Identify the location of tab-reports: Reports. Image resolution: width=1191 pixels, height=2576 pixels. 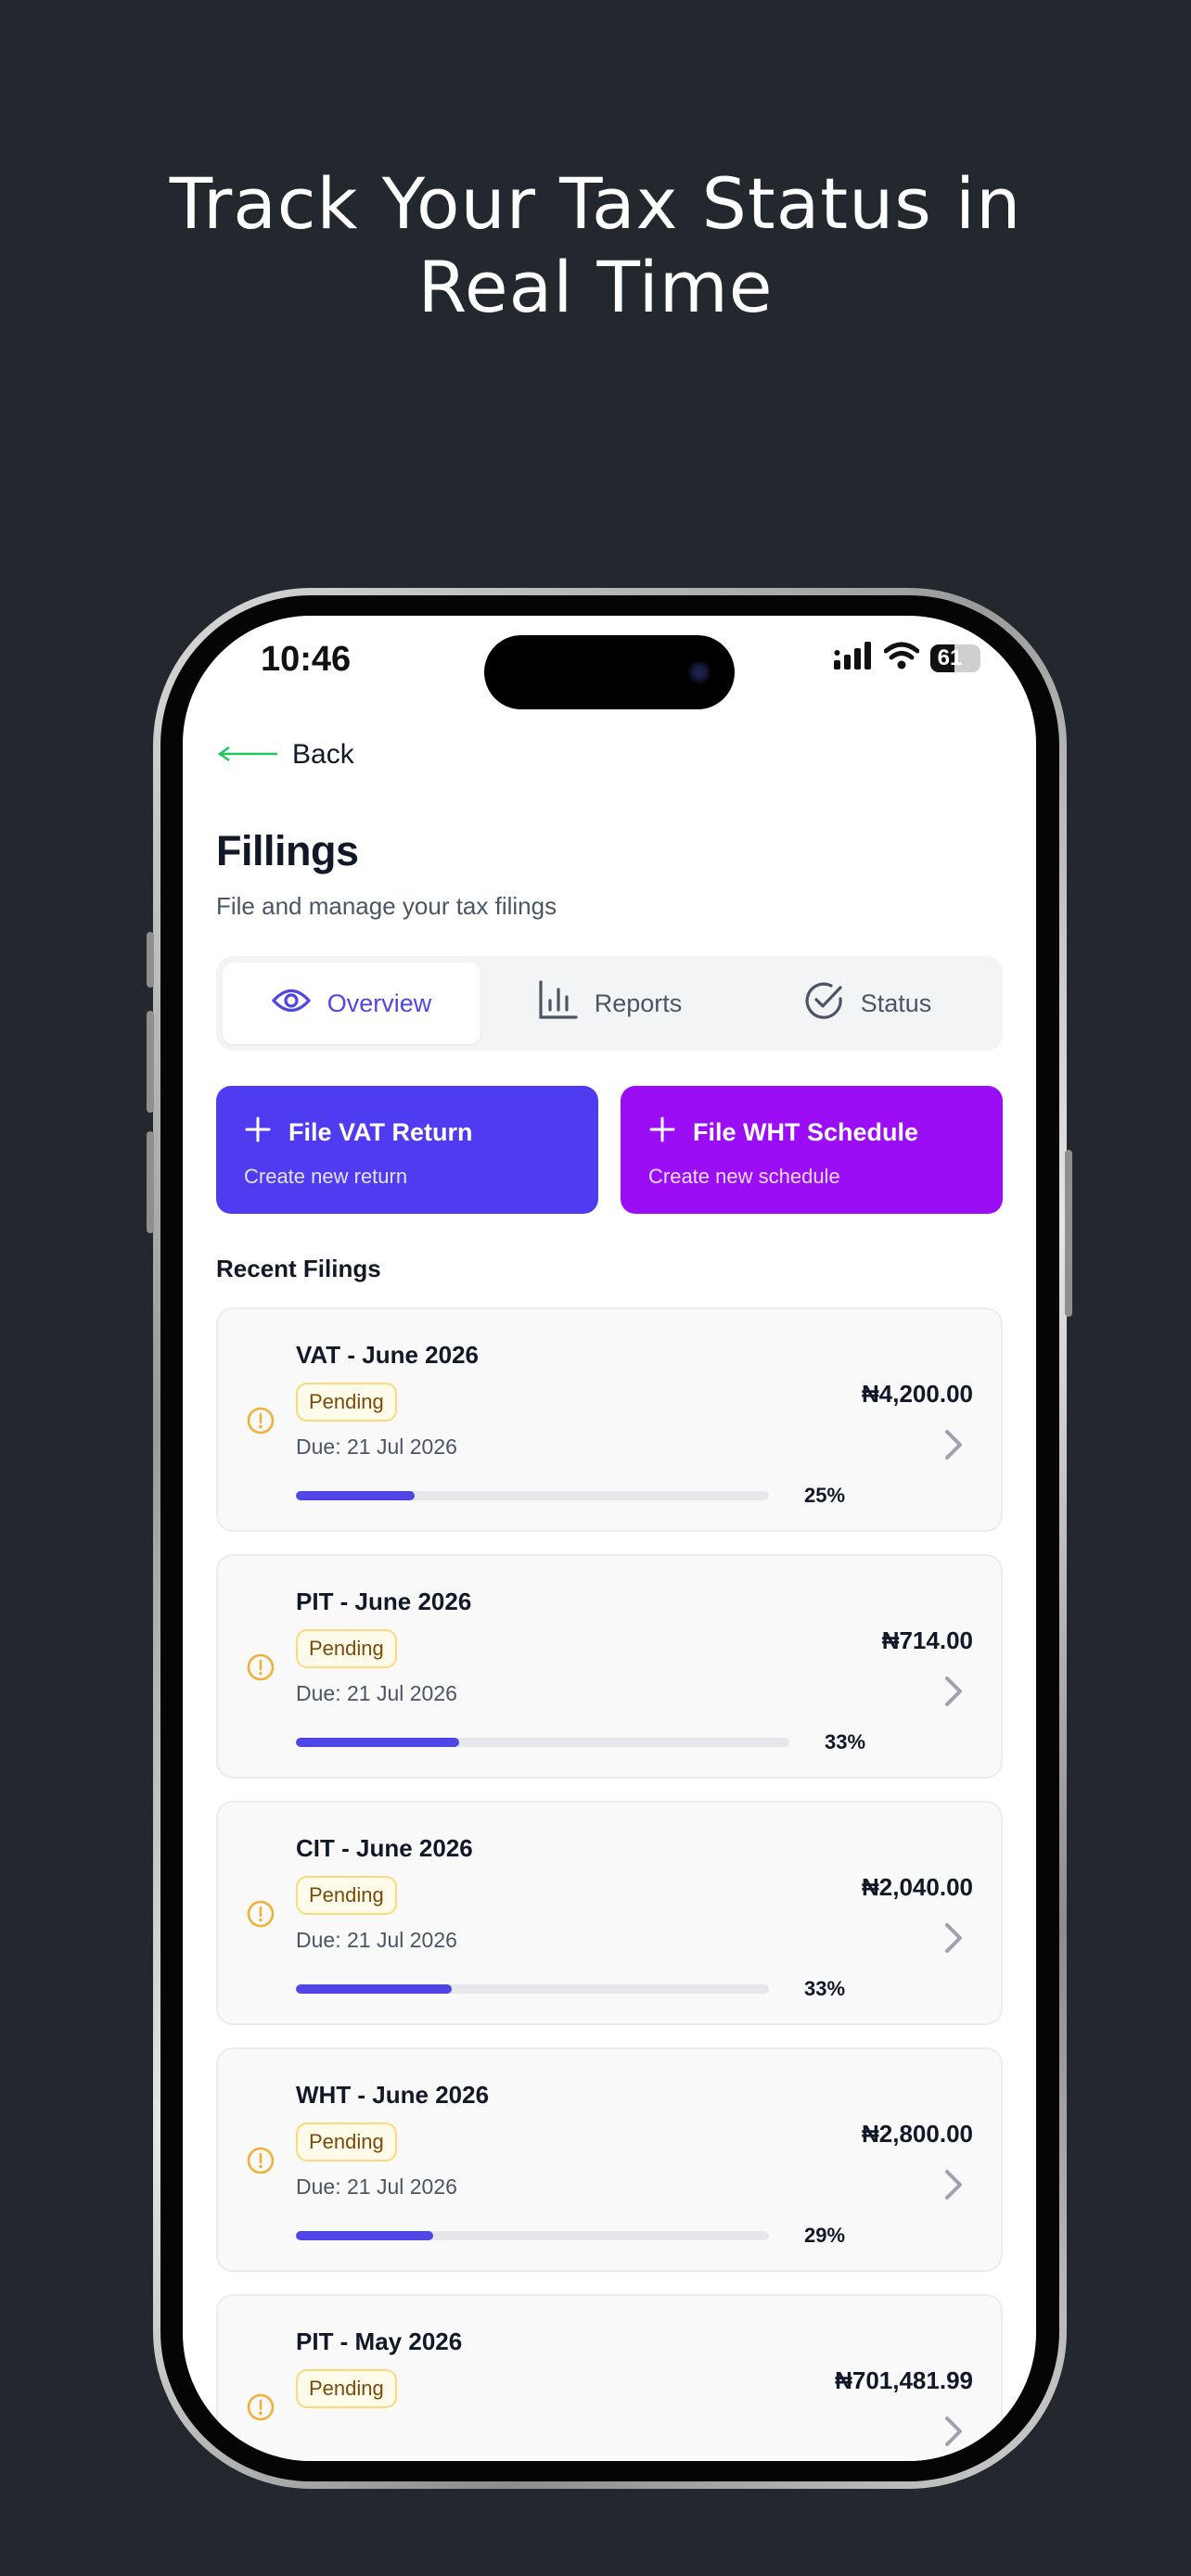
(609, 1004).